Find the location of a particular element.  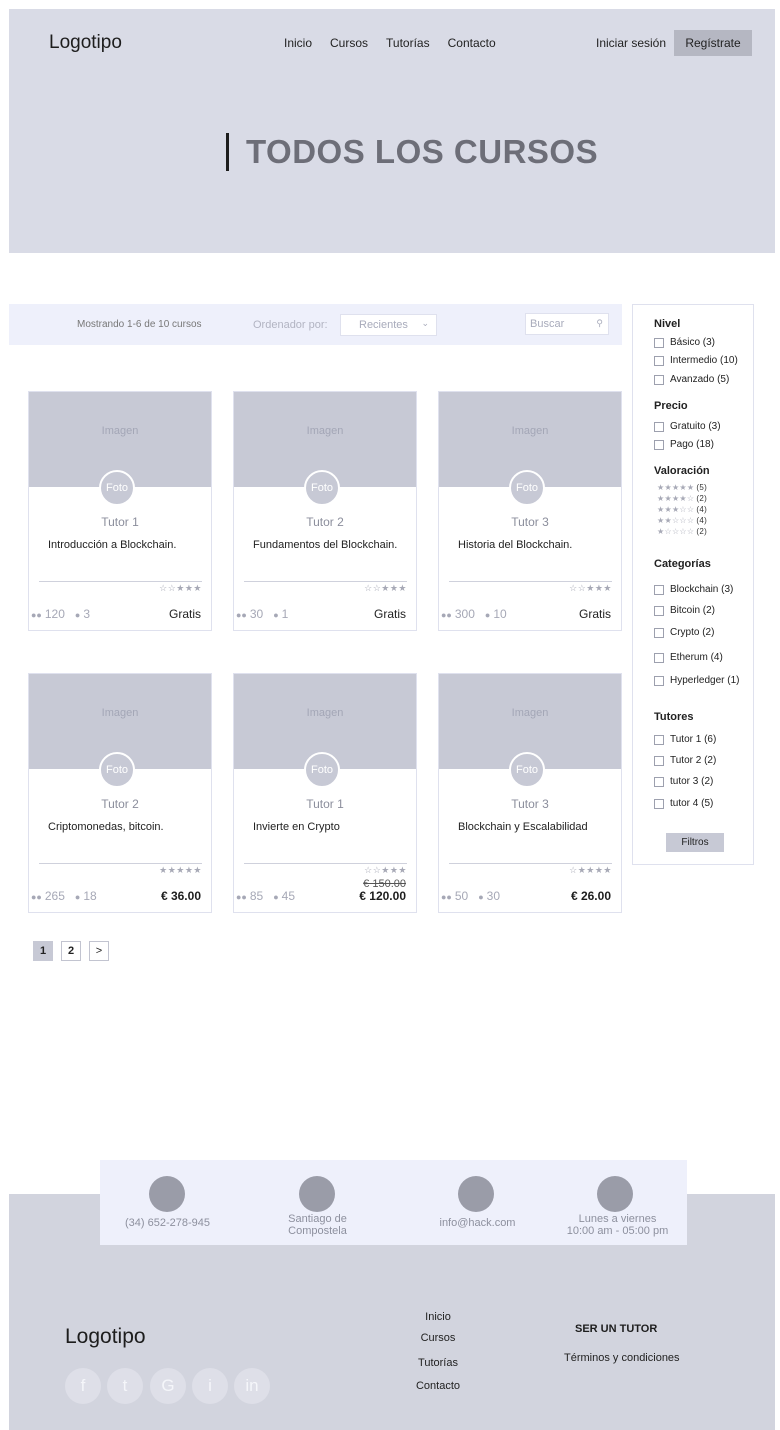

terms-link: Términos y condiciones is located at coordinates (622, 1358).